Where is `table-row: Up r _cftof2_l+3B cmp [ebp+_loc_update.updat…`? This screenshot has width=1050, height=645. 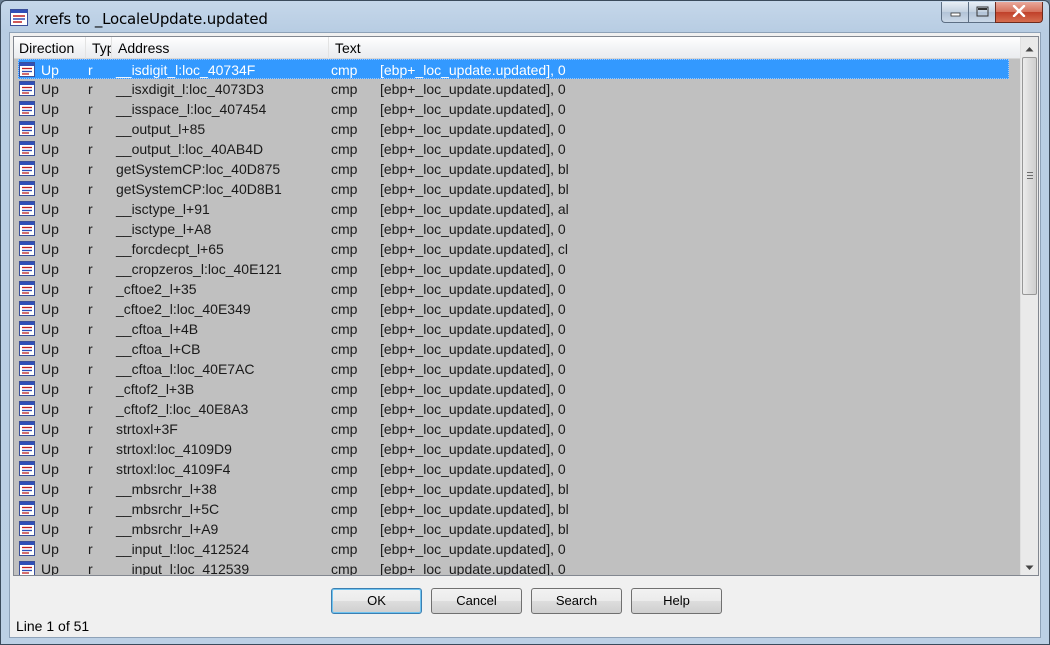
table-row: Up r _cftof2_l+3B cmp [ebp+_loc_update.updat… is located at coordinates (517, 389).